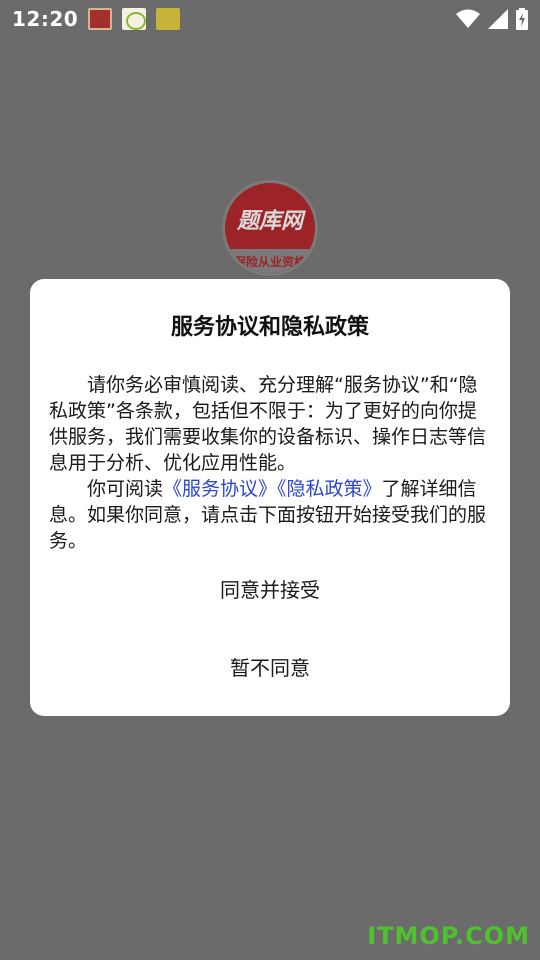  Describe the element at coordinates (270, 666) in the screenshot. I see `disagree-button: 暂不同意` at that location.